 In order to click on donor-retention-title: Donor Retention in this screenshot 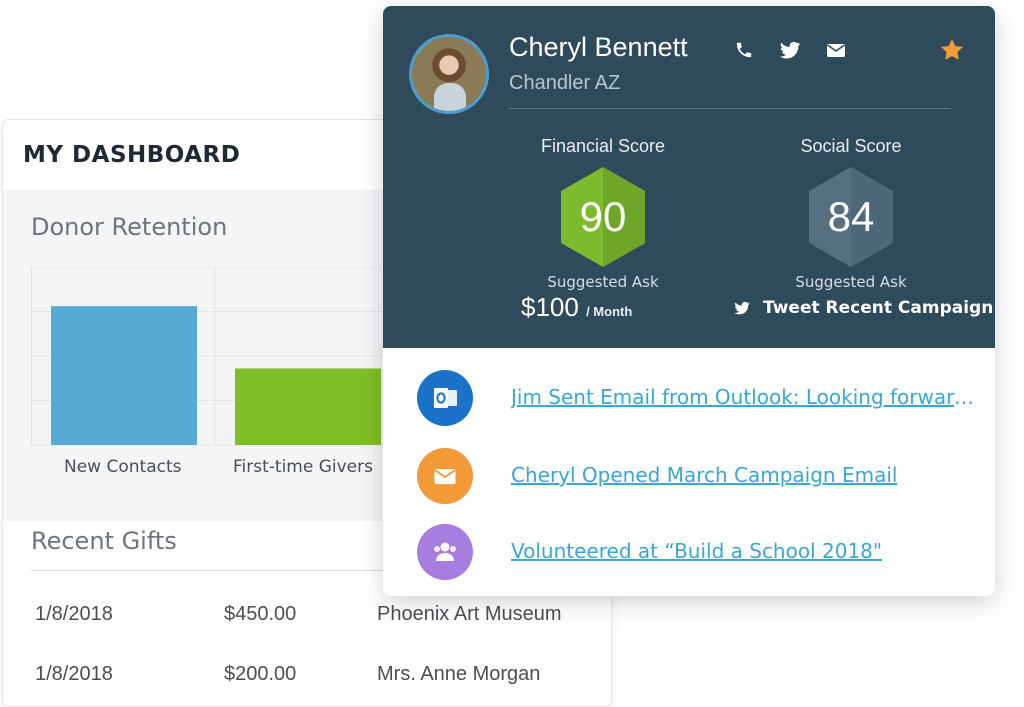, I will do `click(129, 227)`.